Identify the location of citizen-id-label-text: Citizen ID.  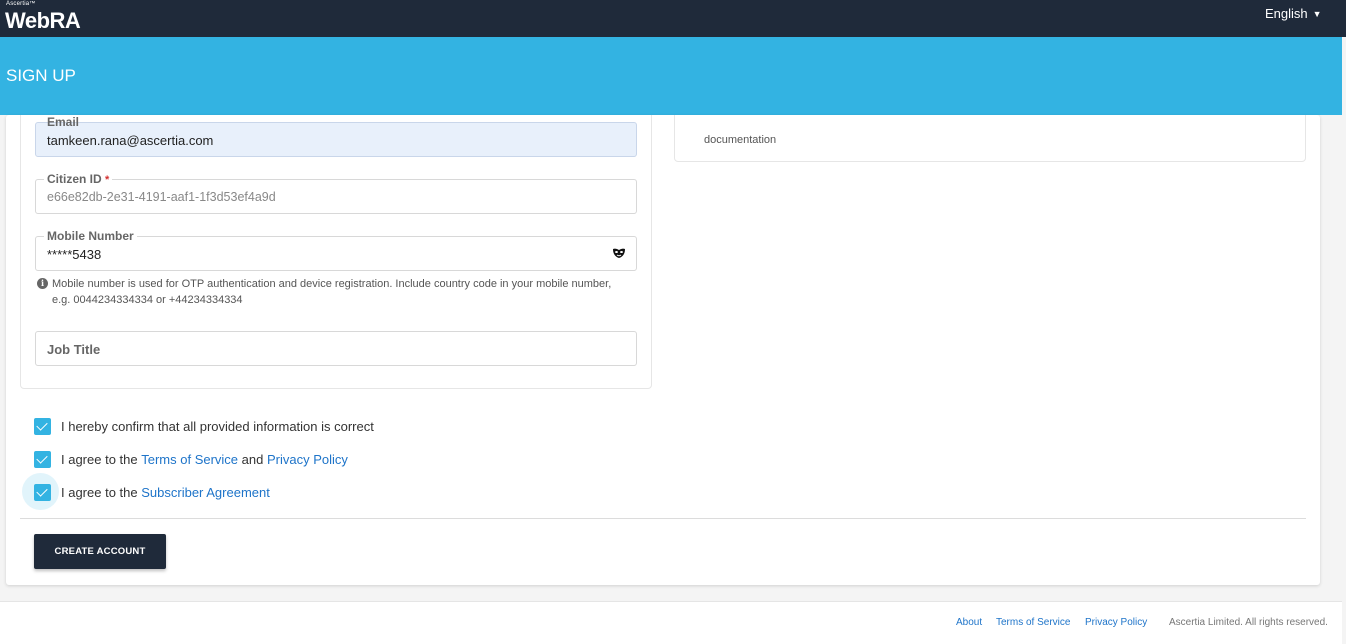
(74, 179).